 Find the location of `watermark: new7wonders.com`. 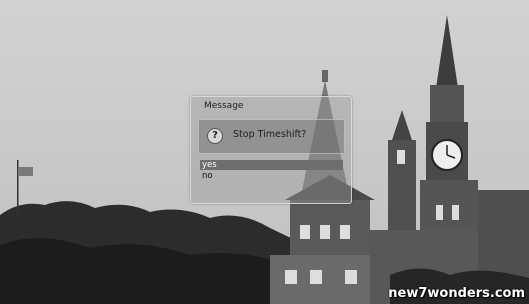

watermark: new7wonders.com is located at coordinates (456, 293).